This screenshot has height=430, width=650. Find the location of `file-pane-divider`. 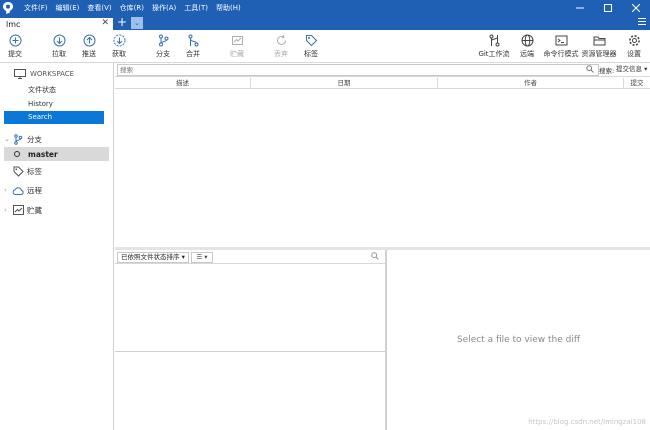

file-pane-divider is located at coordinates (250, 351).